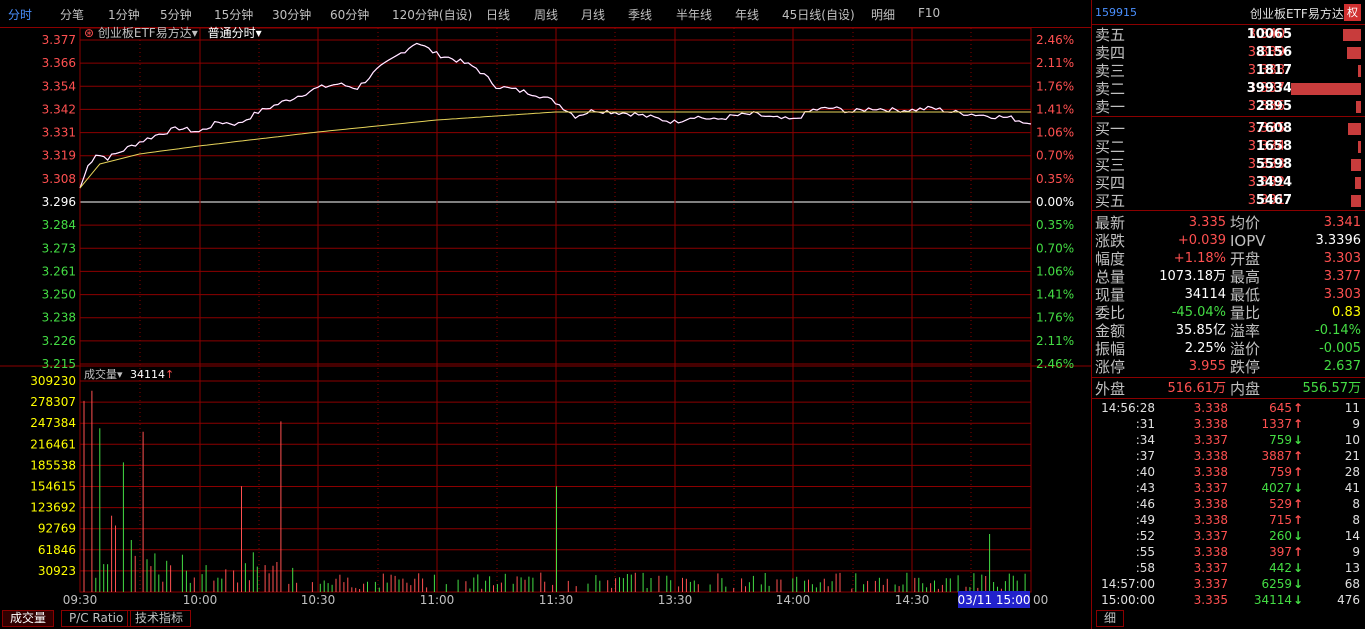 This screenshot has width=1365, height=629. I want to click on tick-row: :46 3.338 529 ↑ 8, so click(1228, 504).